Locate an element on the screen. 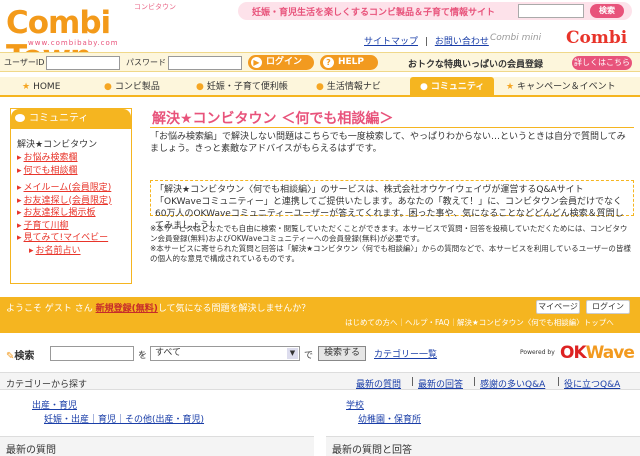  tab-useful-qa: 役に立つQ&A is located at coordinates (592, 383).